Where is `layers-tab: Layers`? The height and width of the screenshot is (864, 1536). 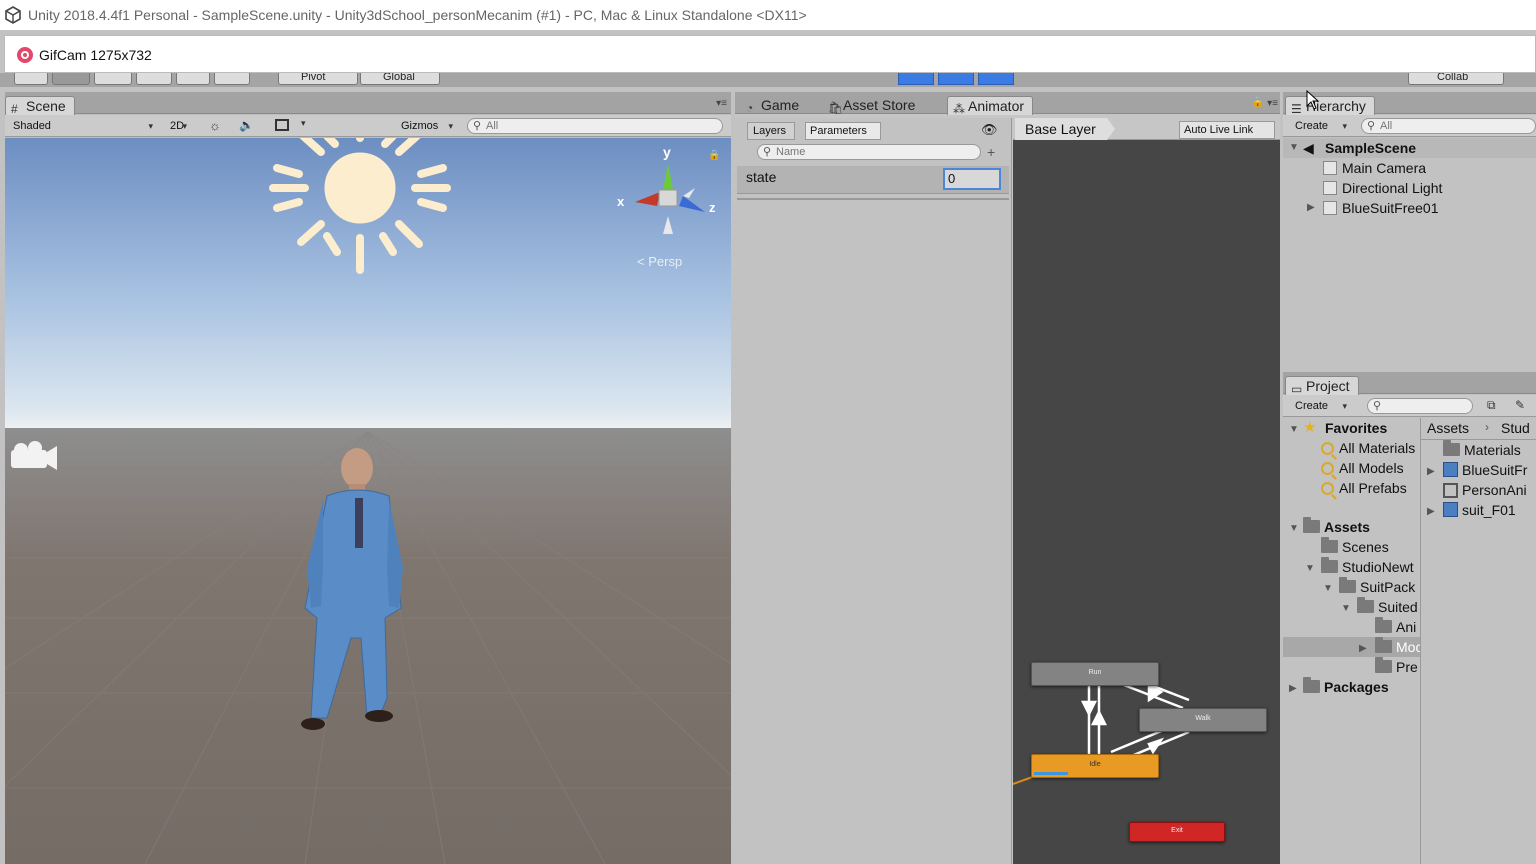 layers-tab: Layers is located at coordinates (771, 131).